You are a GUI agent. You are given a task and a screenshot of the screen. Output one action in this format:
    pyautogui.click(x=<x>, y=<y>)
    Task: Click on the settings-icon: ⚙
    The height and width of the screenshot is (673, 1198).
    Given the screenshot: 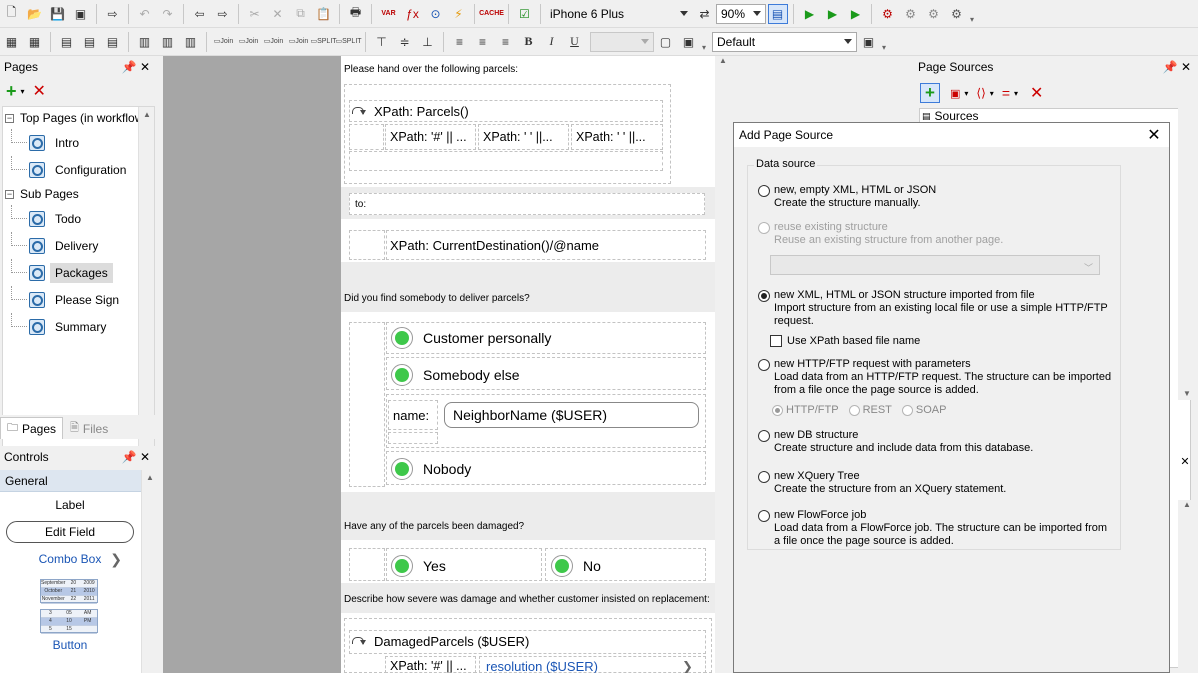 What is the action you would take?
    pyautogui.click(x=957, y=14)
    